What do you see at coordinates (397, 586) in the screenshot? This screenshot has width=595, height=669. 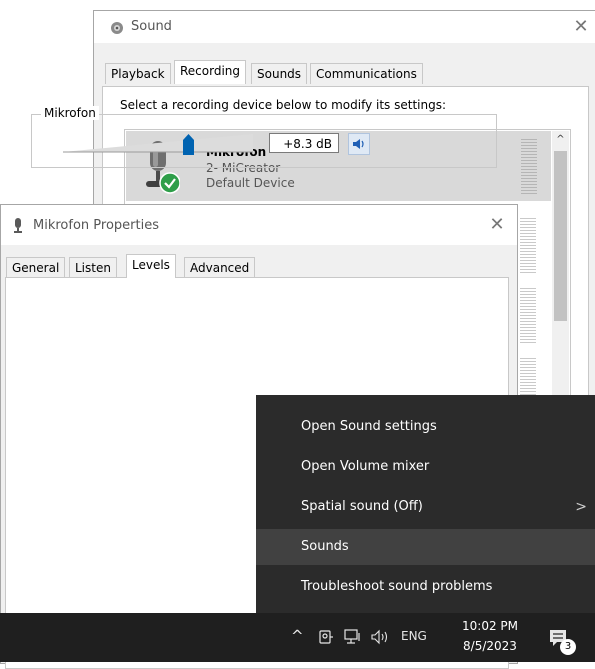 I see `menu-item-label: Troubleshoot sound problems` at bounding box center [397, 586].